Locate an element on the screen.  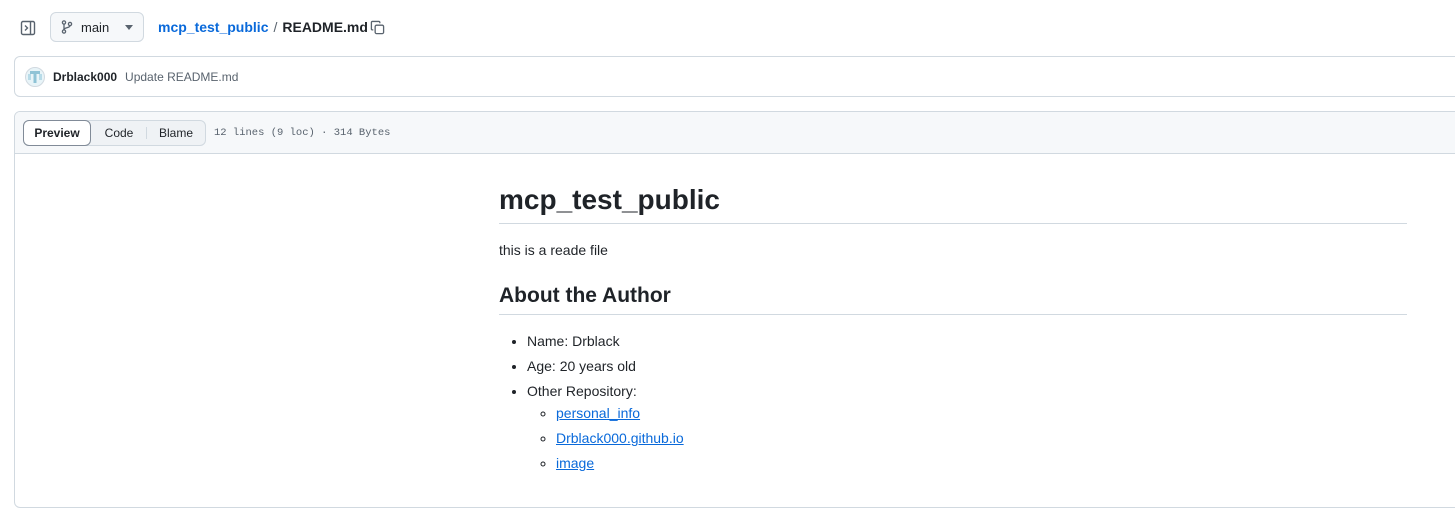
breadcrumb: mcp_test_public / README.md is located at coordinates (263, 27).